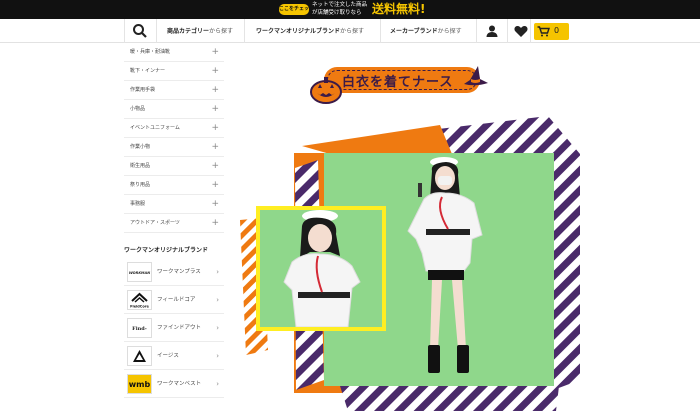  What do you see at coordinates (294, 13) in the screenshot?
I see `check-badge: ここをチェック!` at bounding box center [294, 13].